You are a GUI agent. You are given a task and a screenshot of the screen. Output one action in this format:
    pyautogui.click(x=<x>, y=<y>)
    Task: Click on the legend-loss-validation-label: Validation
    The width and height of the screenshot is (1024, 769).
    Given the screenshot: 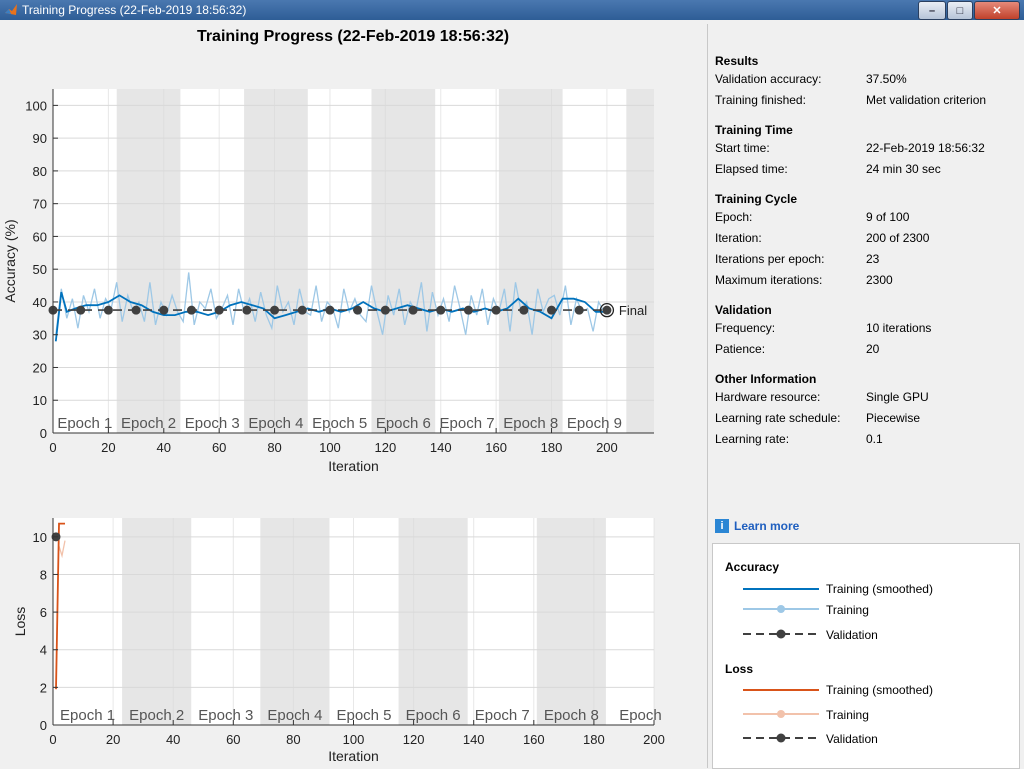 What is the action you would take?
    pyautogui.click(x=852, y=739)
    